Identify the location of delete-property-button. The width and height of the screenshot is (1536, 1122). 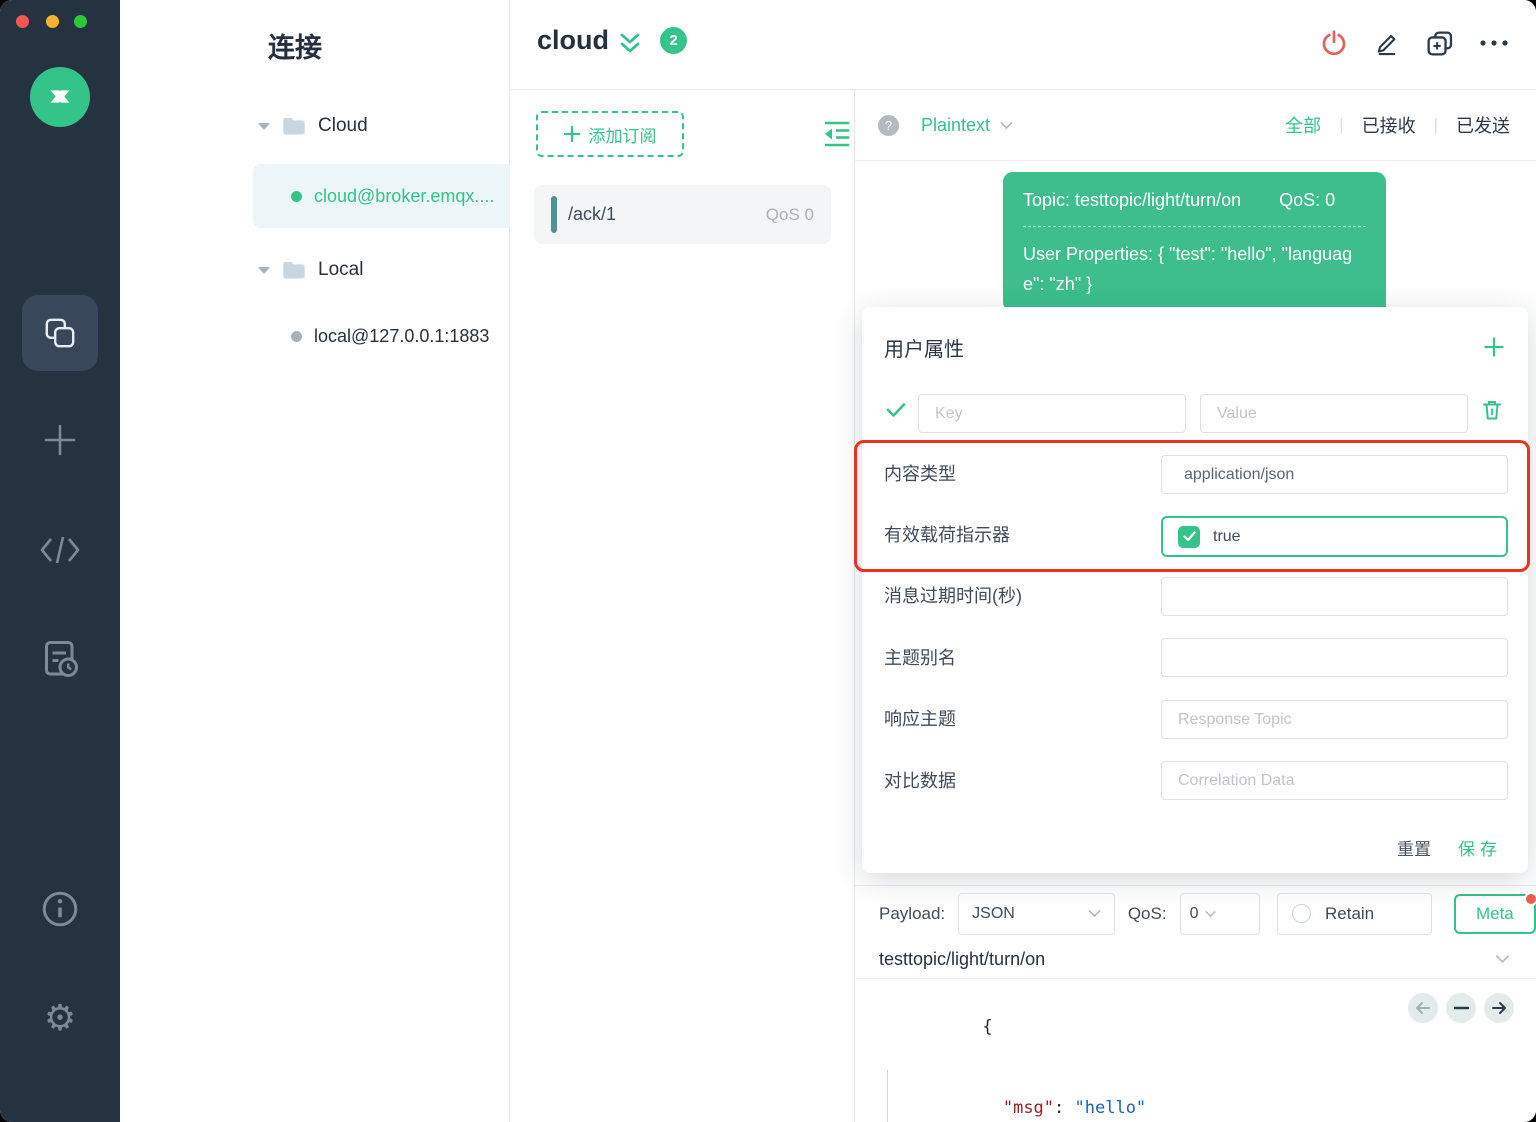
(1492, 412).